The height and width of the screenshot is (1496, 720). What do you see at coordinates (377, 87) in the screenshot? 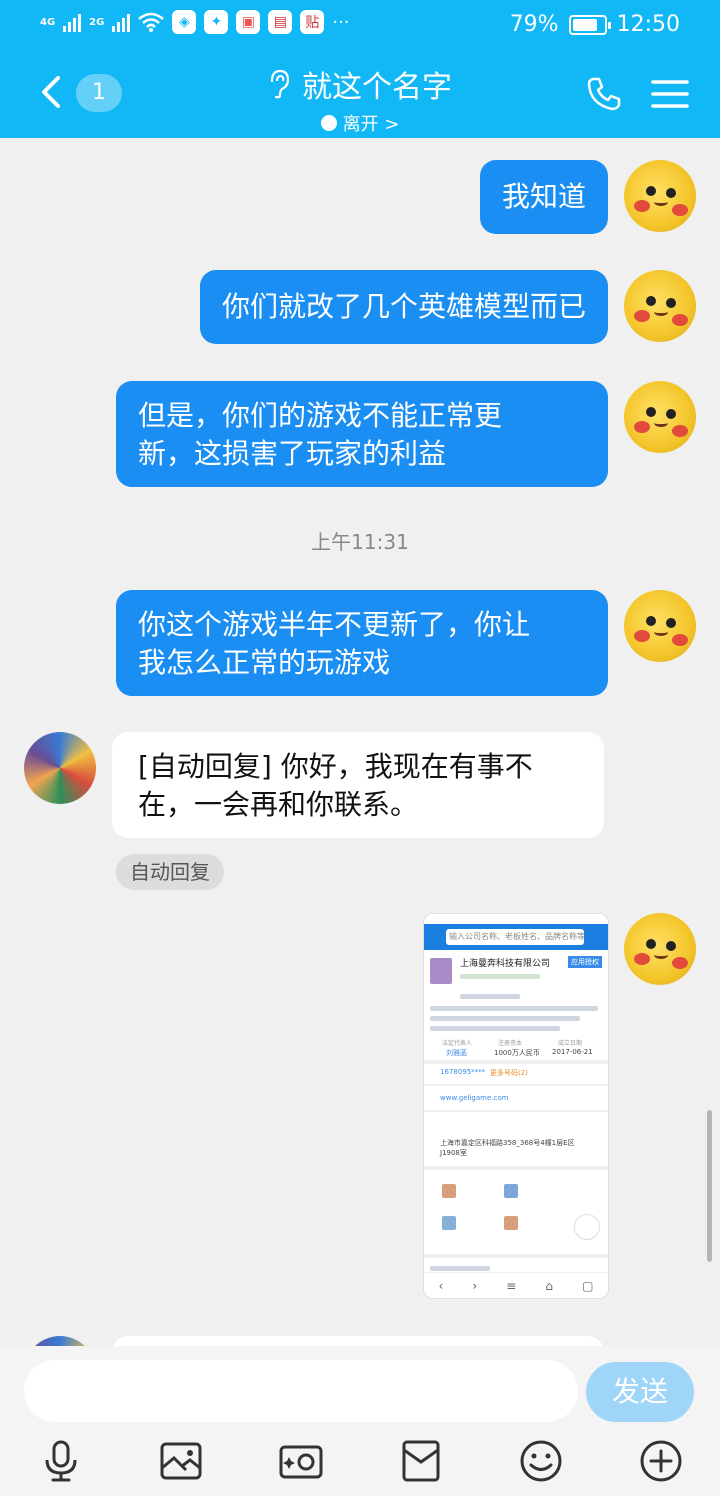
I see `chat-title: 就这个名字` at bounding box center [377, 87].